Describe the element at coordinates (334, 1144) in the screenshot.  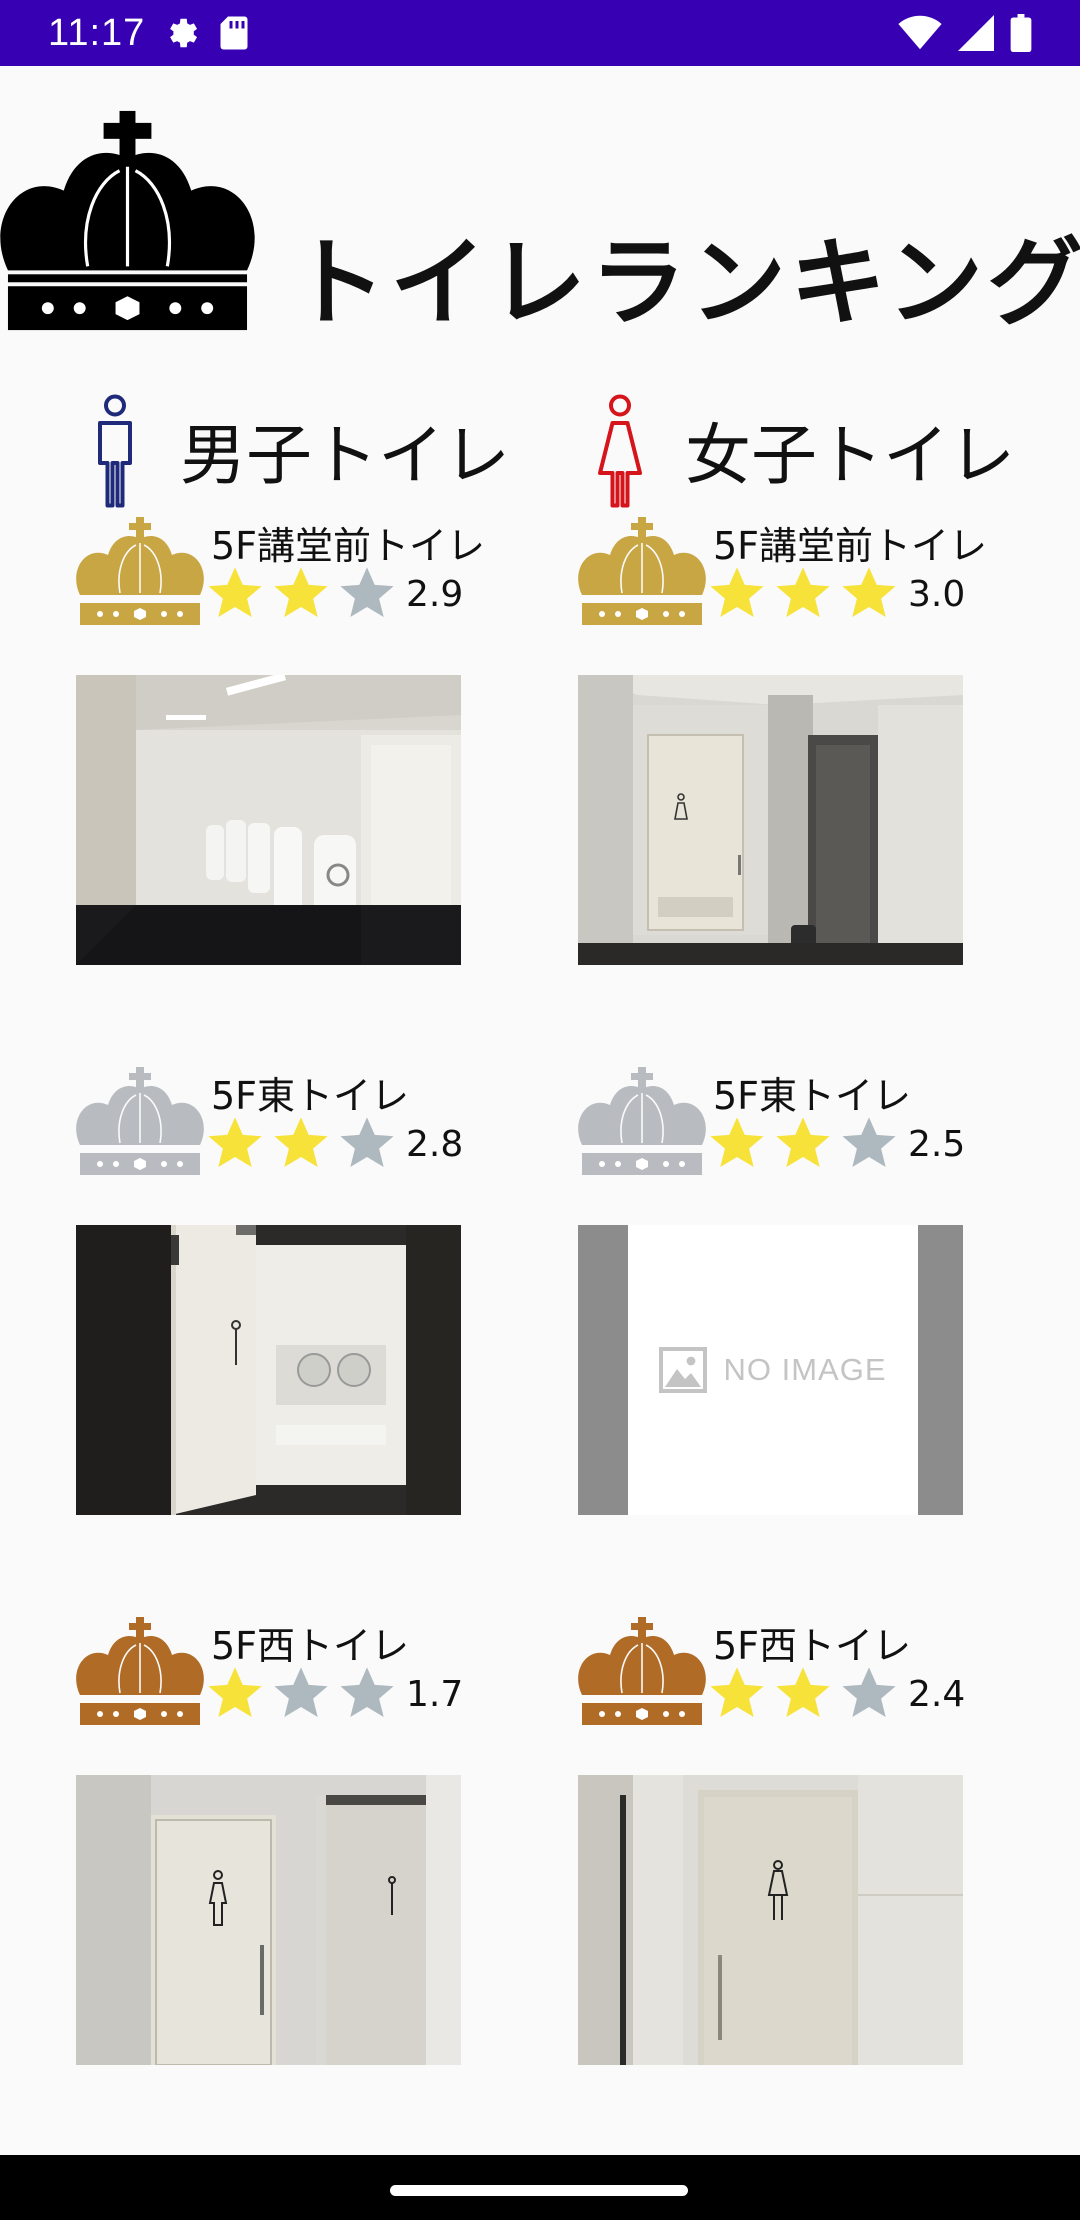
I see `star-rating: 2.8` at that location.